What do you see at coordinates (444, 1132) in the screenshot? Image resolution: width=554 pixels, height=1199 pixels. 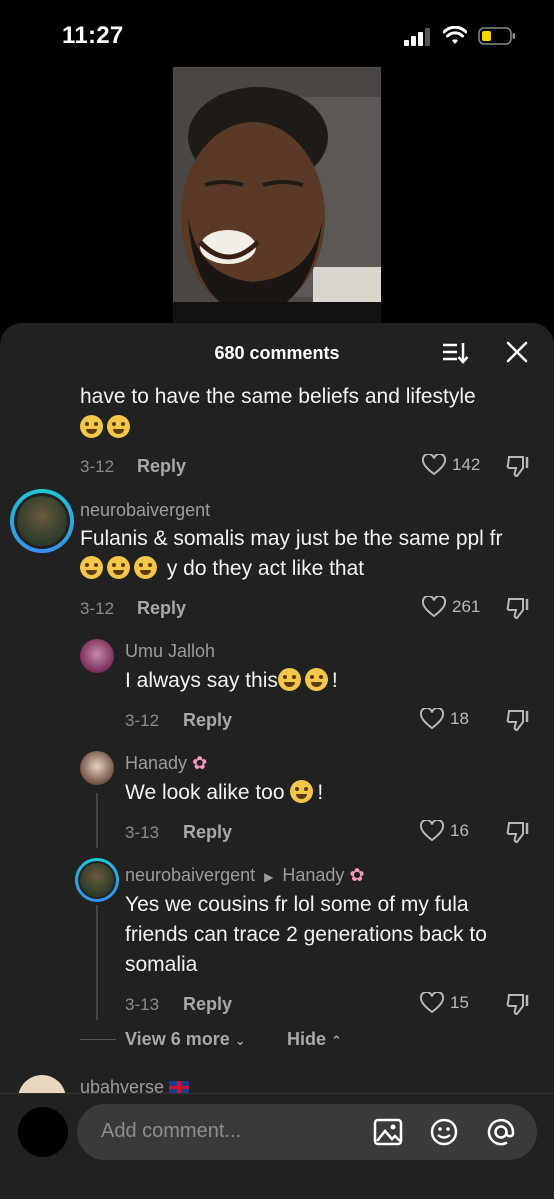 I see `sticker-icon` at bounding box center [444, 1132].